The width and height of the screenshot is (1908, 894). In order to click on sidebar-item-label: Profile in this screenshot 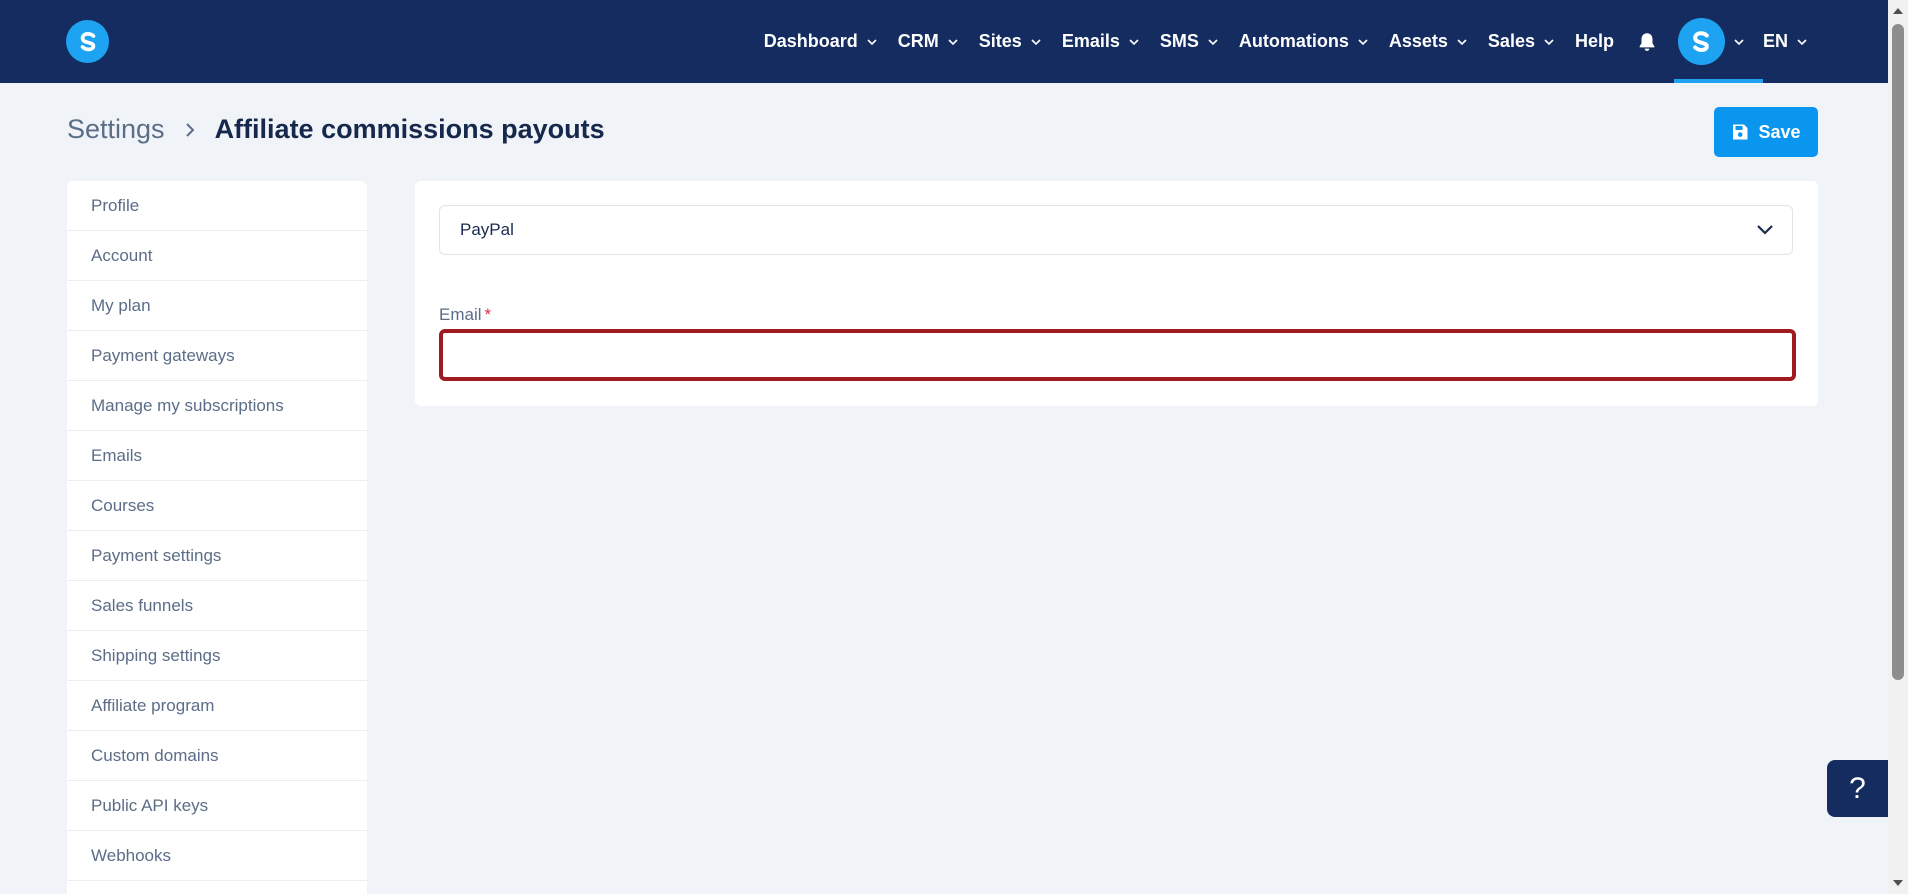, I will do `click(115, 205)`.